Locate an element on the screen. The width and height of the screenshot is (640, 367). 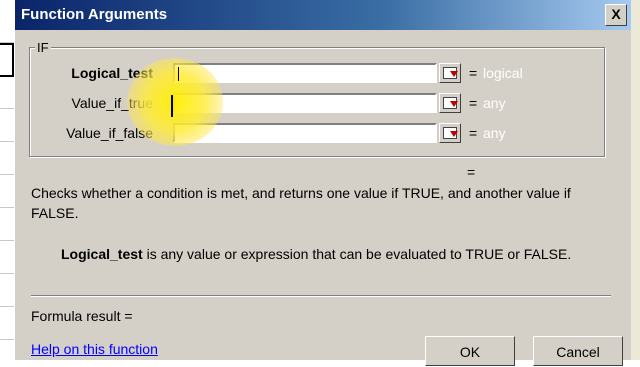
text-cursor is located at coordinates (178, 74).